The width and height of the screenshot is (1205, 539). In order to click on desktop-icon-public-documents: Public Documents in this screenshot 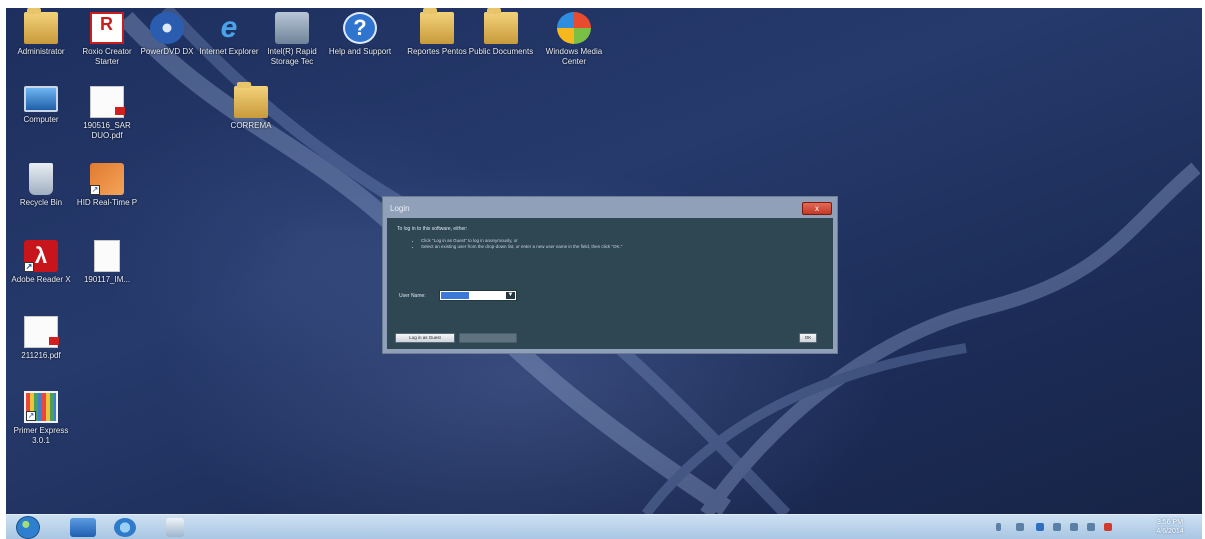, I will do `click(501, 32)`.